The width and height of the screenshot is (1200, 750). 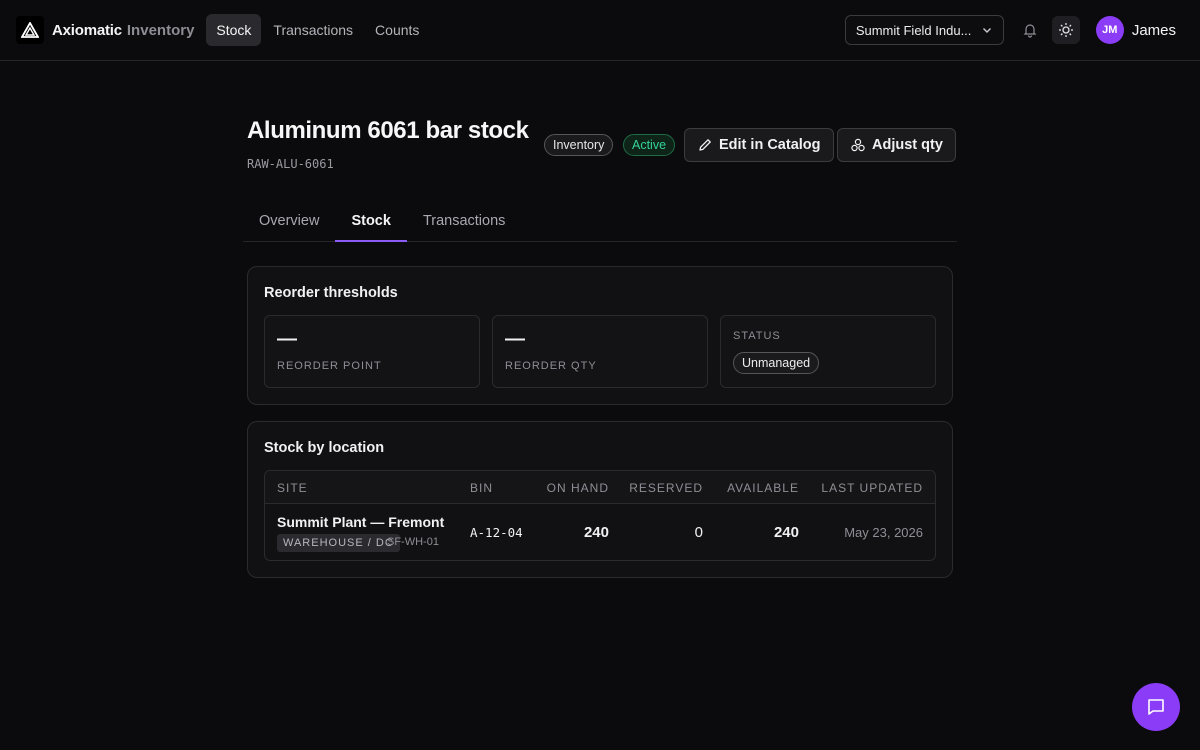 What do you see at coordinates (872, 488) in the screenshot?
I see `column-header-last-updated: LAST UPDATED` at bounding box center [872, 488].